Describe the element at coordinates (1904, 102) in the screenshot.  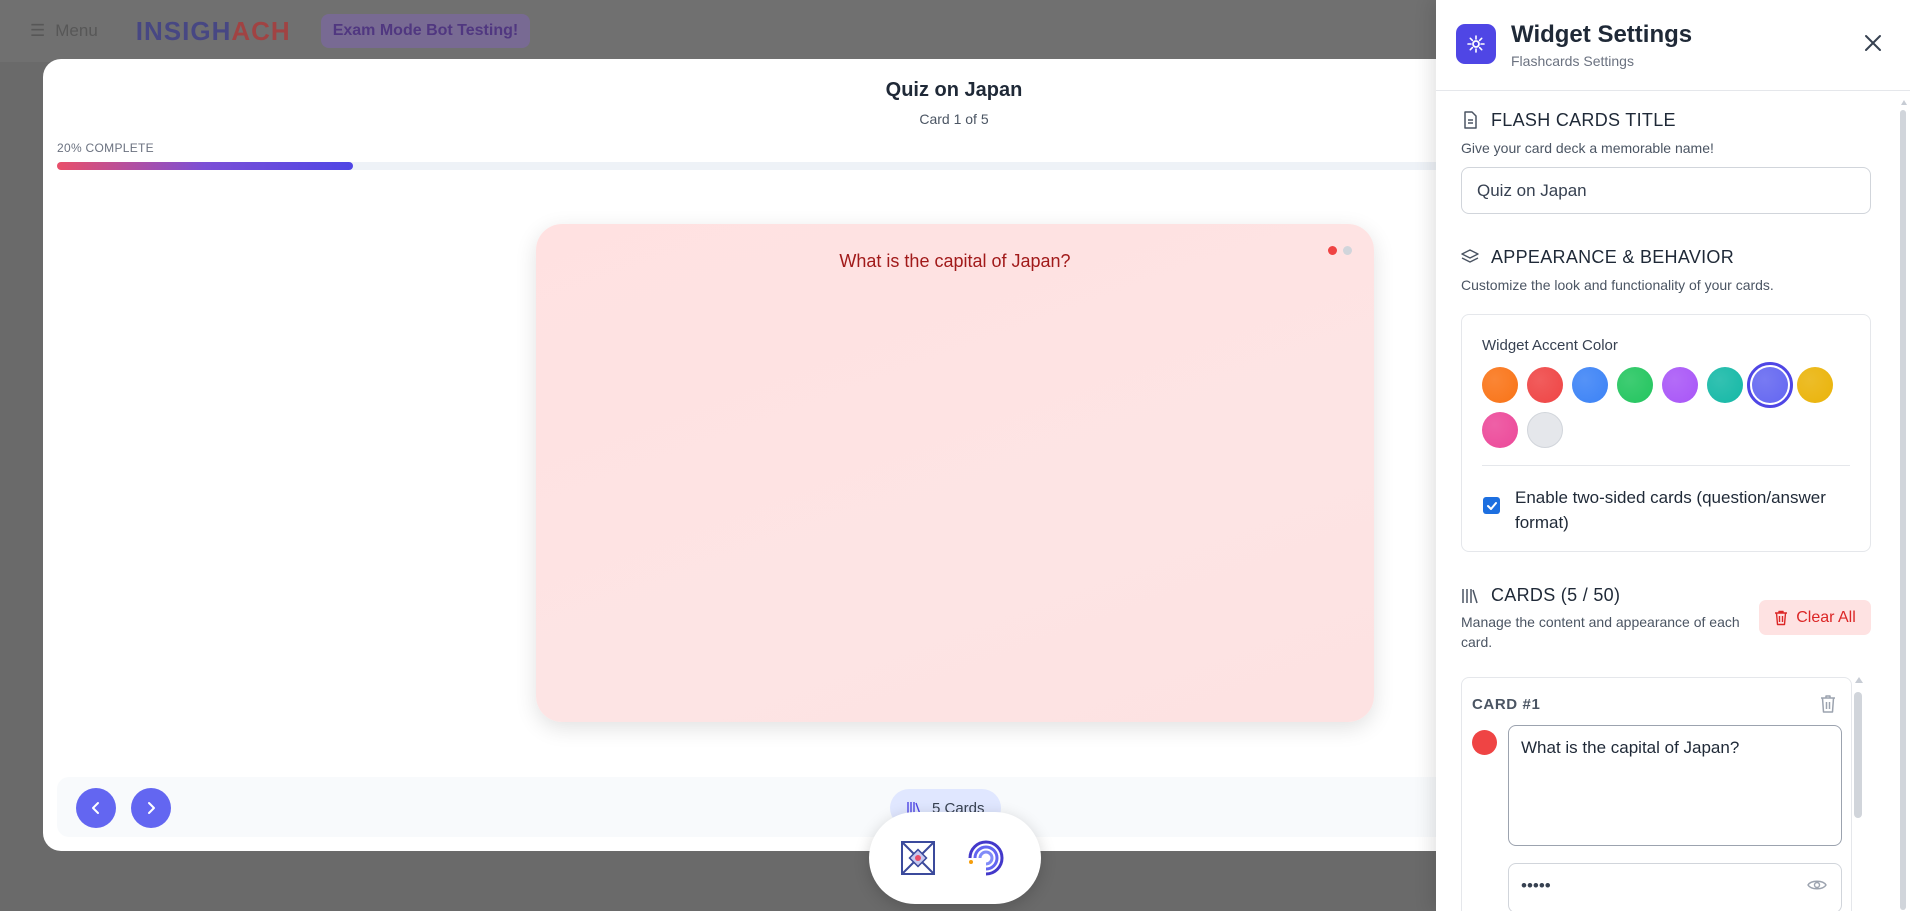
I see `scroll-up-icon` at that location.